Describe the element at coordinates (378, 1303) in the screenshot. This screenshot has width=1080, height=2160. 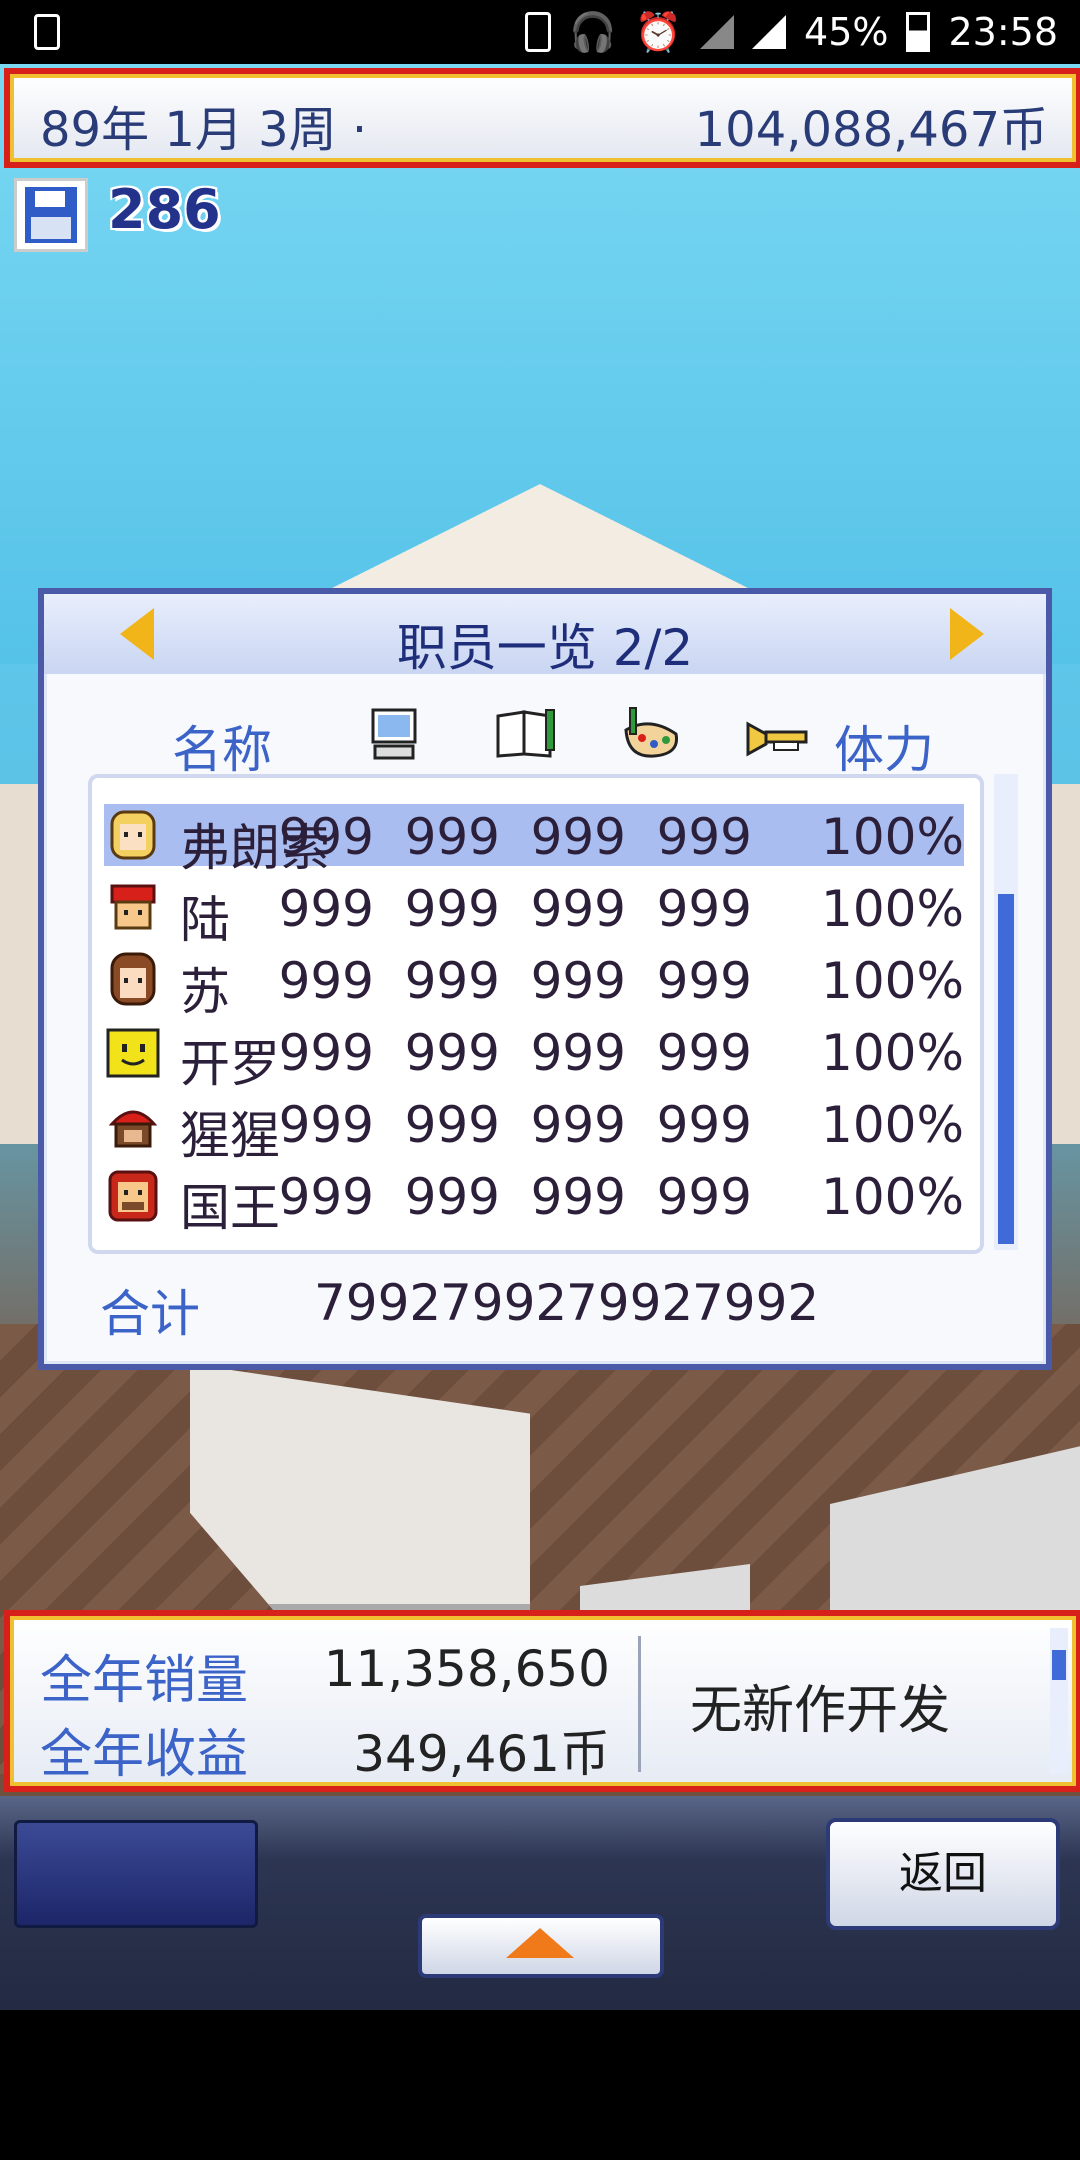
I see `total-programming: 7992` at that location.